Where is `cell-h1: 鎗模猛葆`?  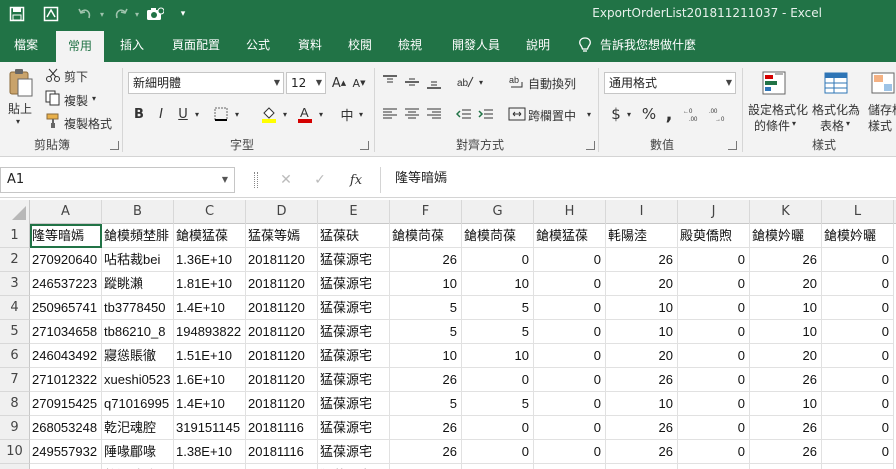
cell-h1: 鎗模猛葆 is located at coordinates (570, 236).